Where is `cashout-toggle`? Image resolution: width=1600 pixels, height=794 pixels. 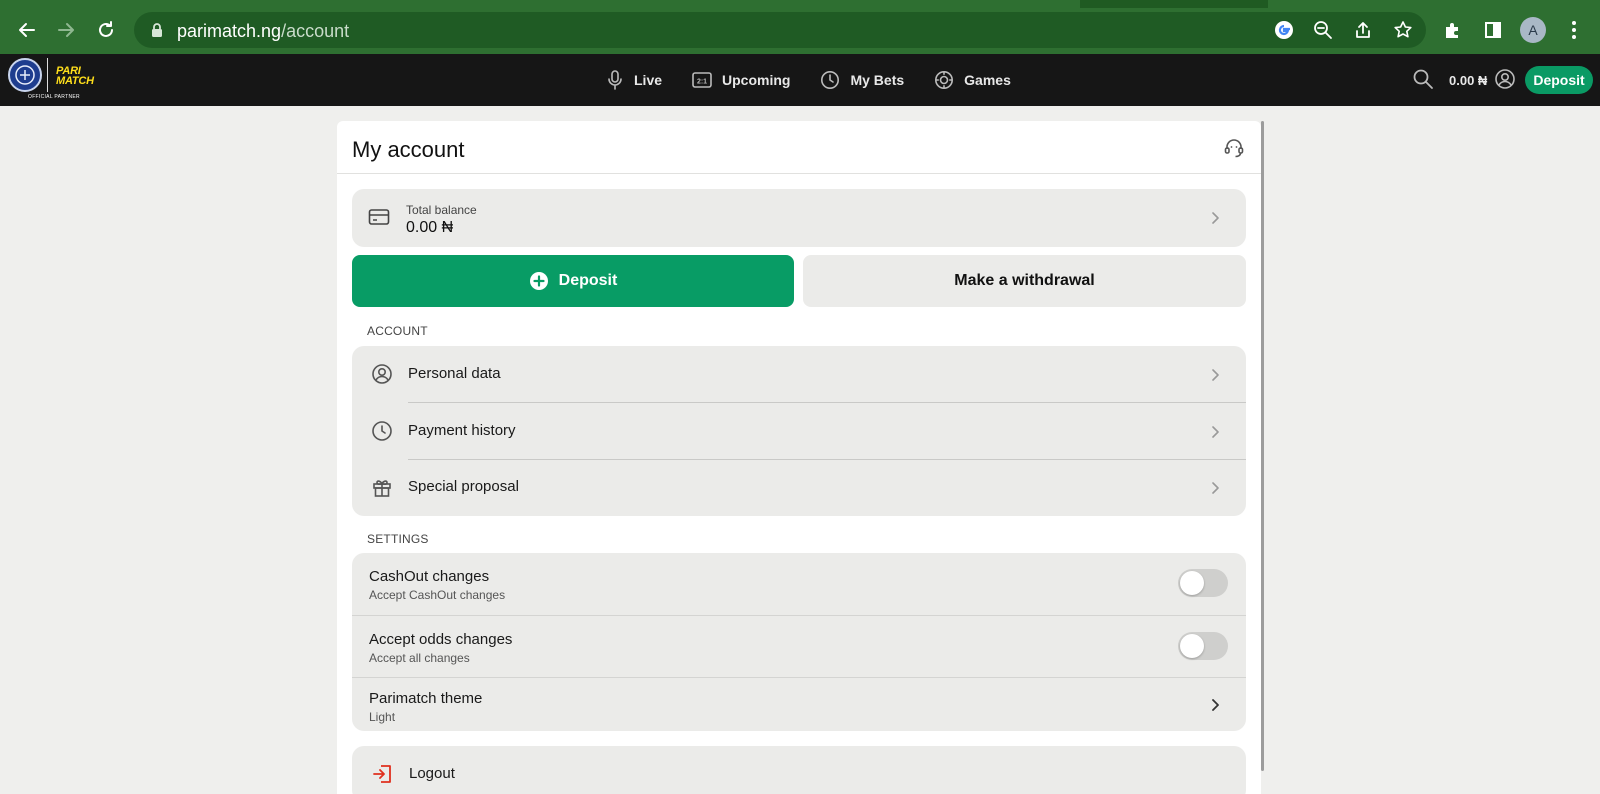
cashout-toggle is located at coordinates (1203, 583).